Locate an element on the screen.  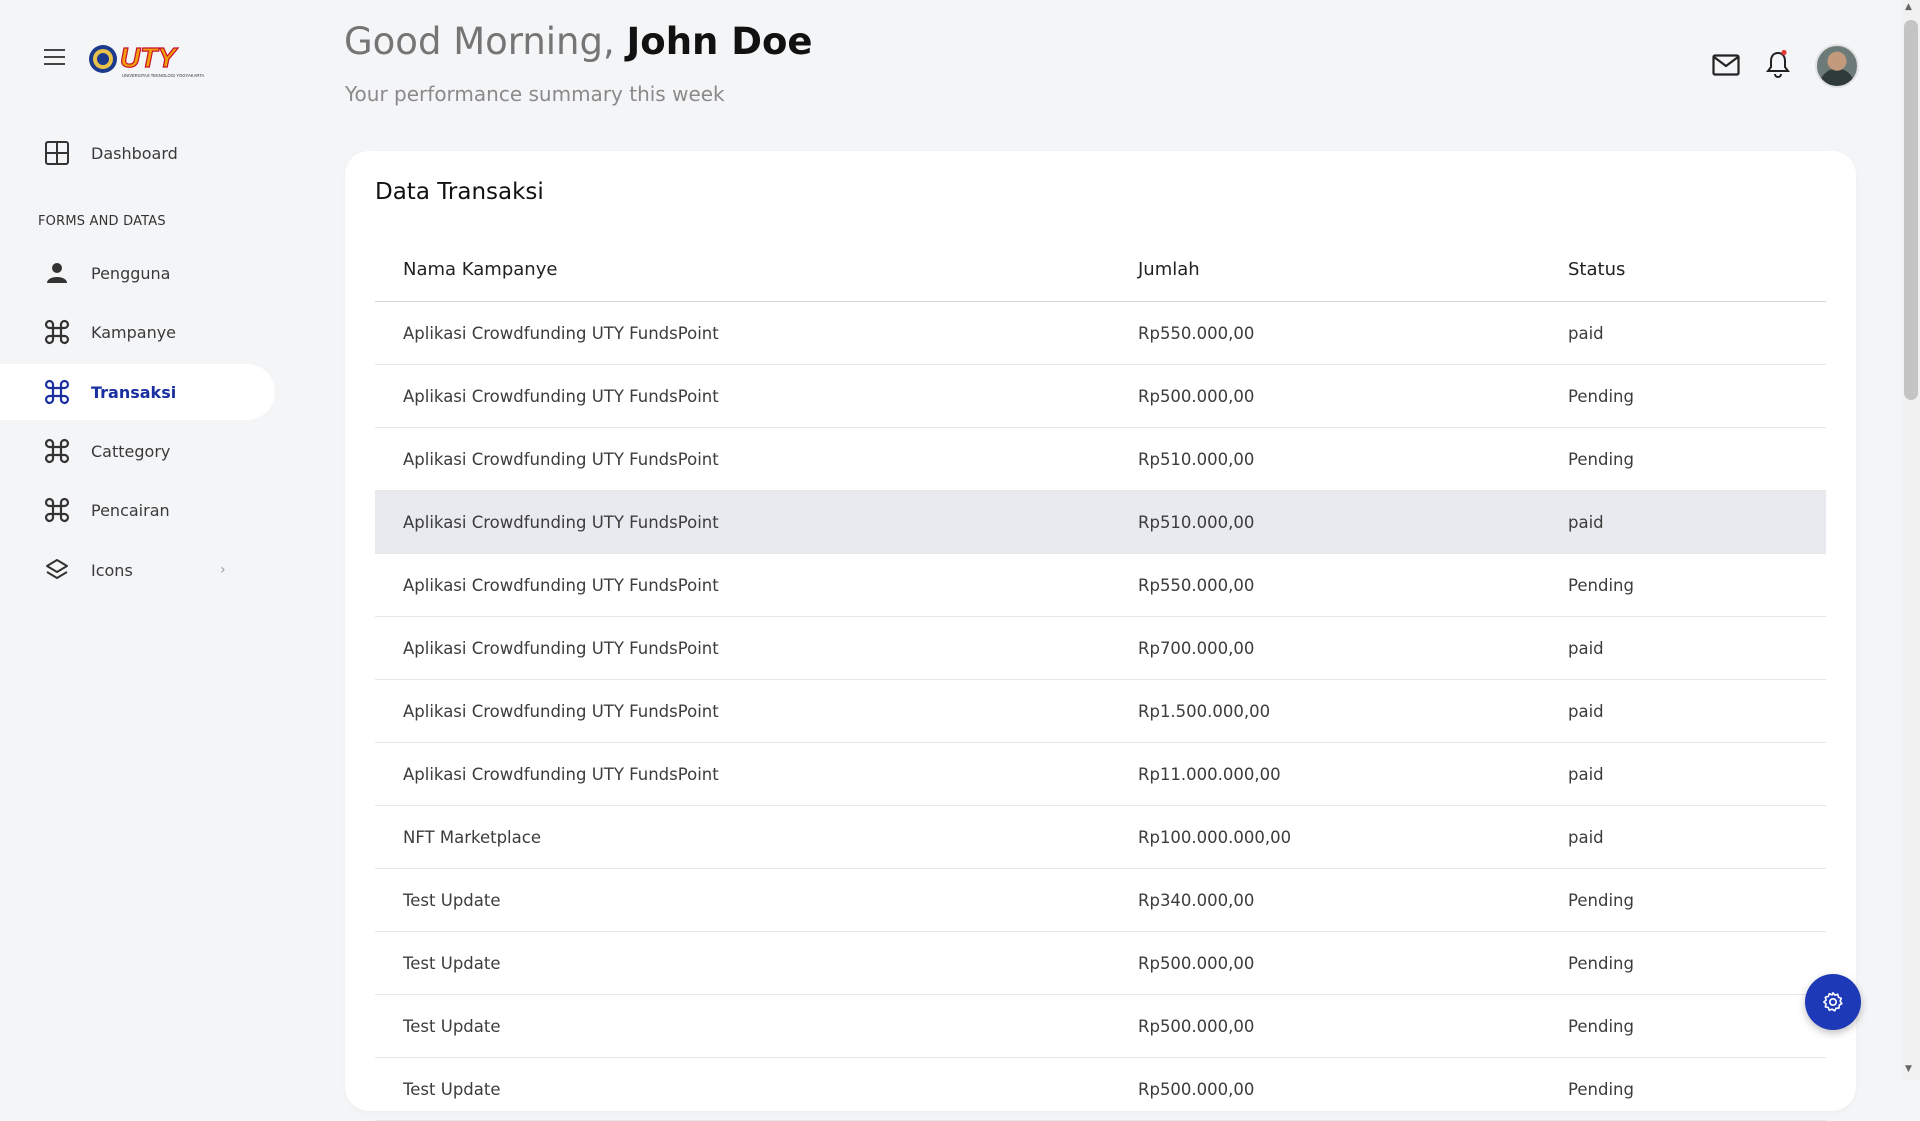
sidebar-item-cattegory: Cattegory is located at coordinates (137, 451).